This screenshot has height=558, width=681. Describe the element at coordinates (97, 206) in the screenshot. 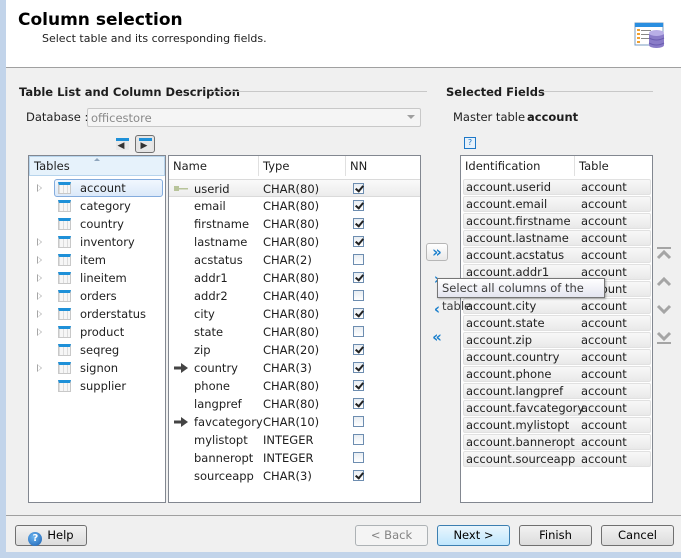

I see `table-item-category: category` at that location.